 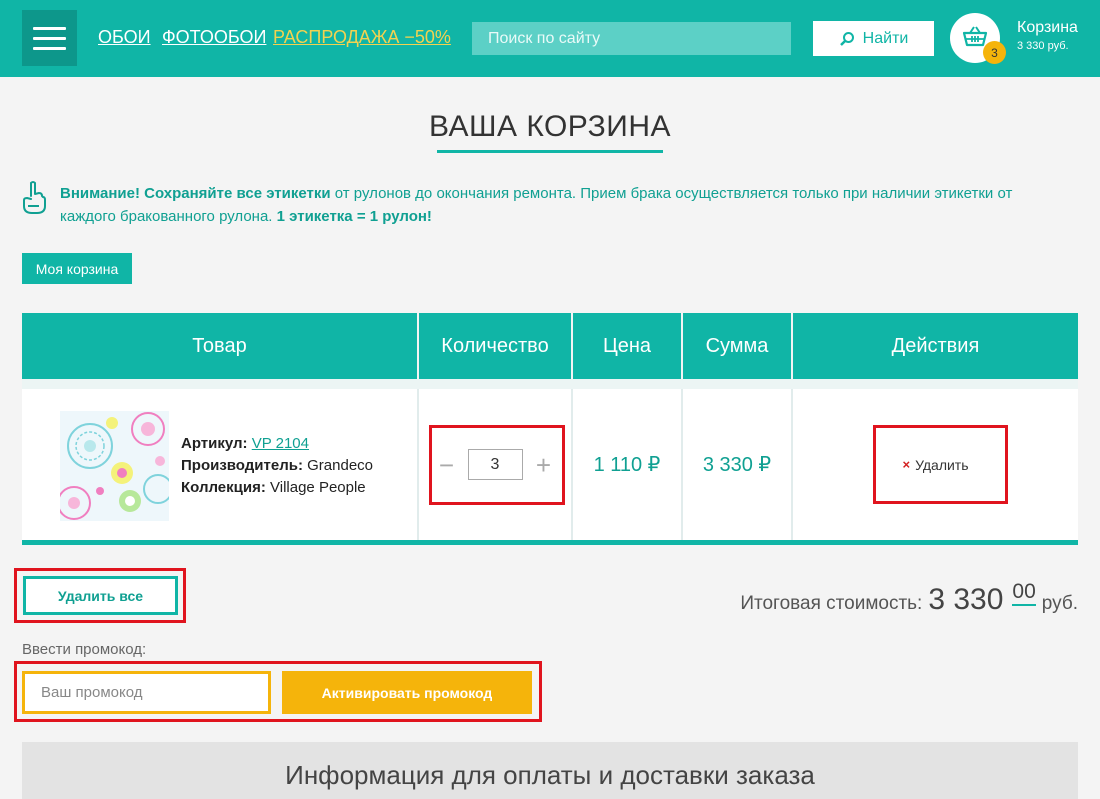 I want to click on tab-my-cart: Моя корзина, so click(x=77, y=268).